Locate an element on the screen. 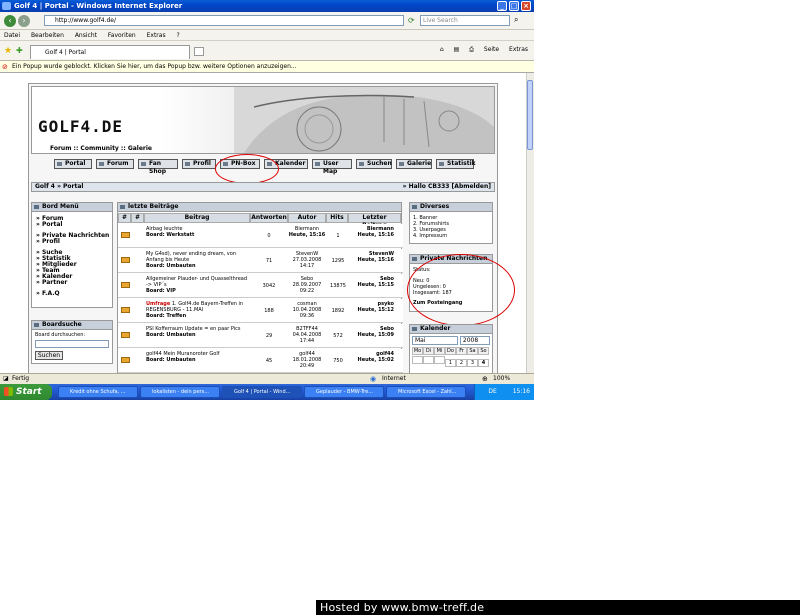 Image resolution: width=800 pixels, height=615 pixels. calendar-month-select: Mai is located at coordinates (435, 340).